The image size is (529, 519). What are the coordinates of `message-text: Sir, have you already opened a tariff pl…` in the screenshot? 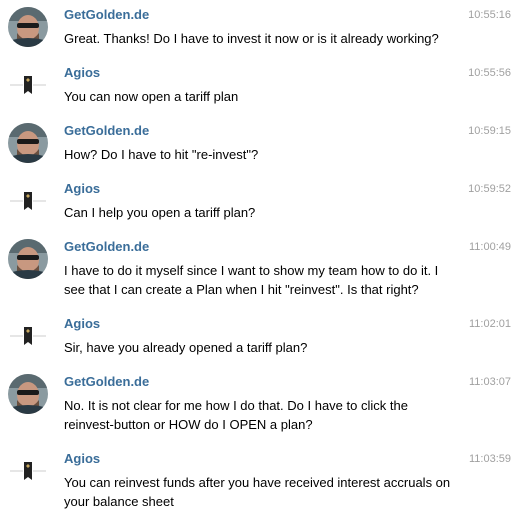 It's located at (186, 347).